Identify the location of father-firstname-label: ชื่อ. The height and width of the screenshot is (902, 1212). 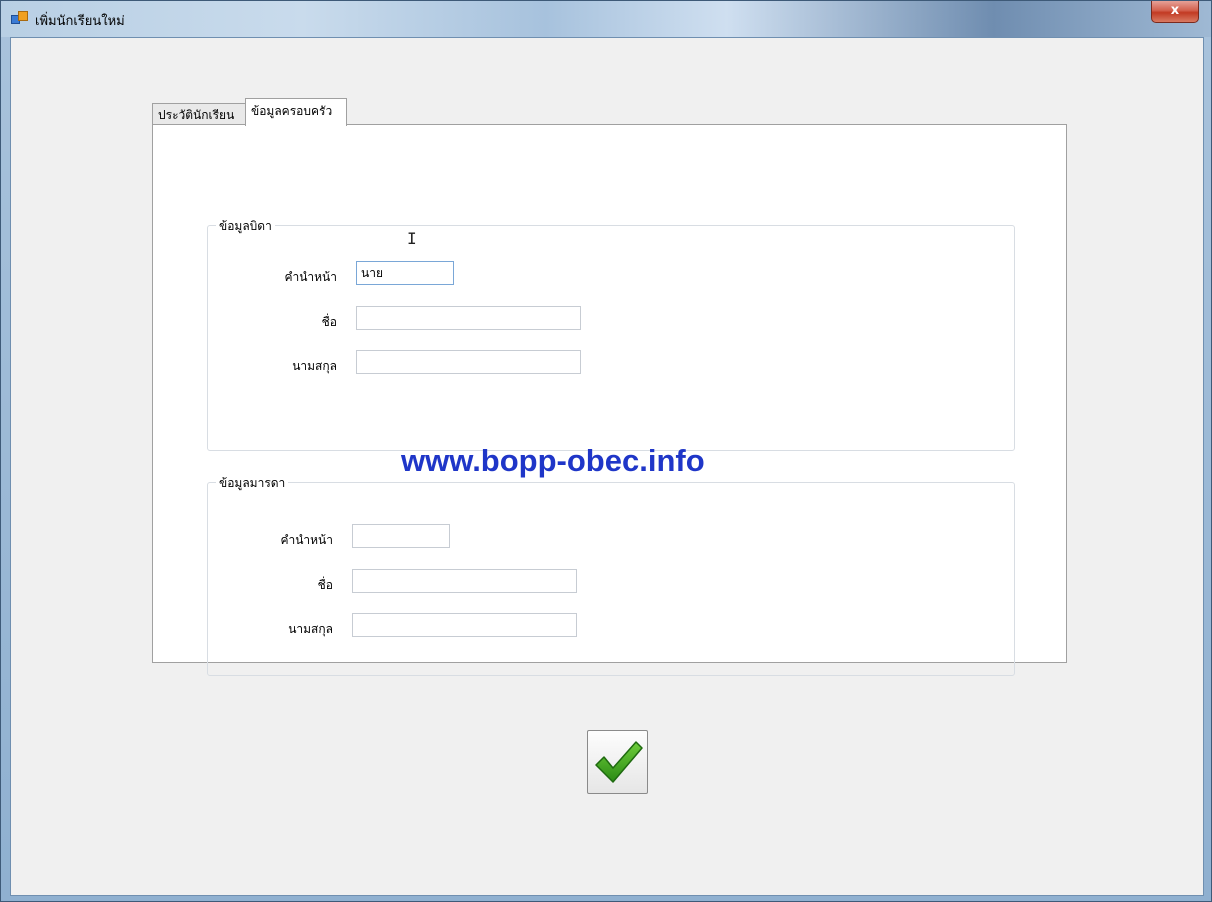
(329, 322).